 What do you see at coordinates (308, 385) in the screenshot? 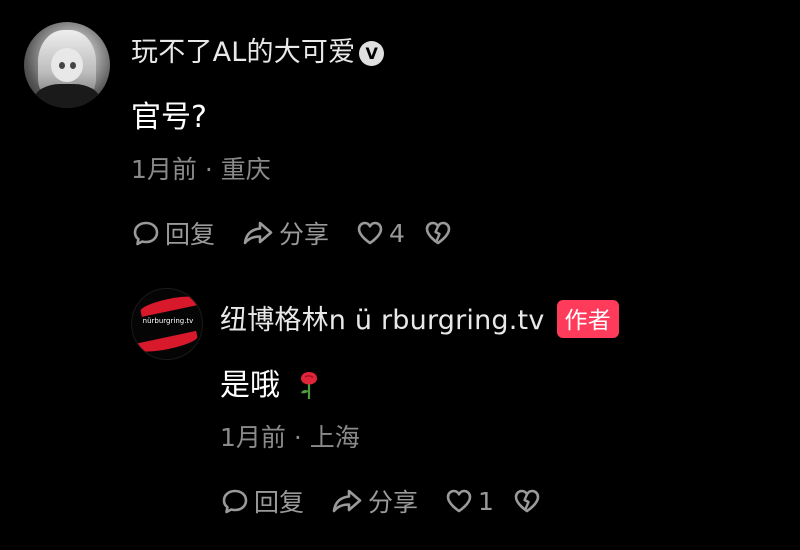
I see `rose-emoji-icon` at bounding box center [308, 385].